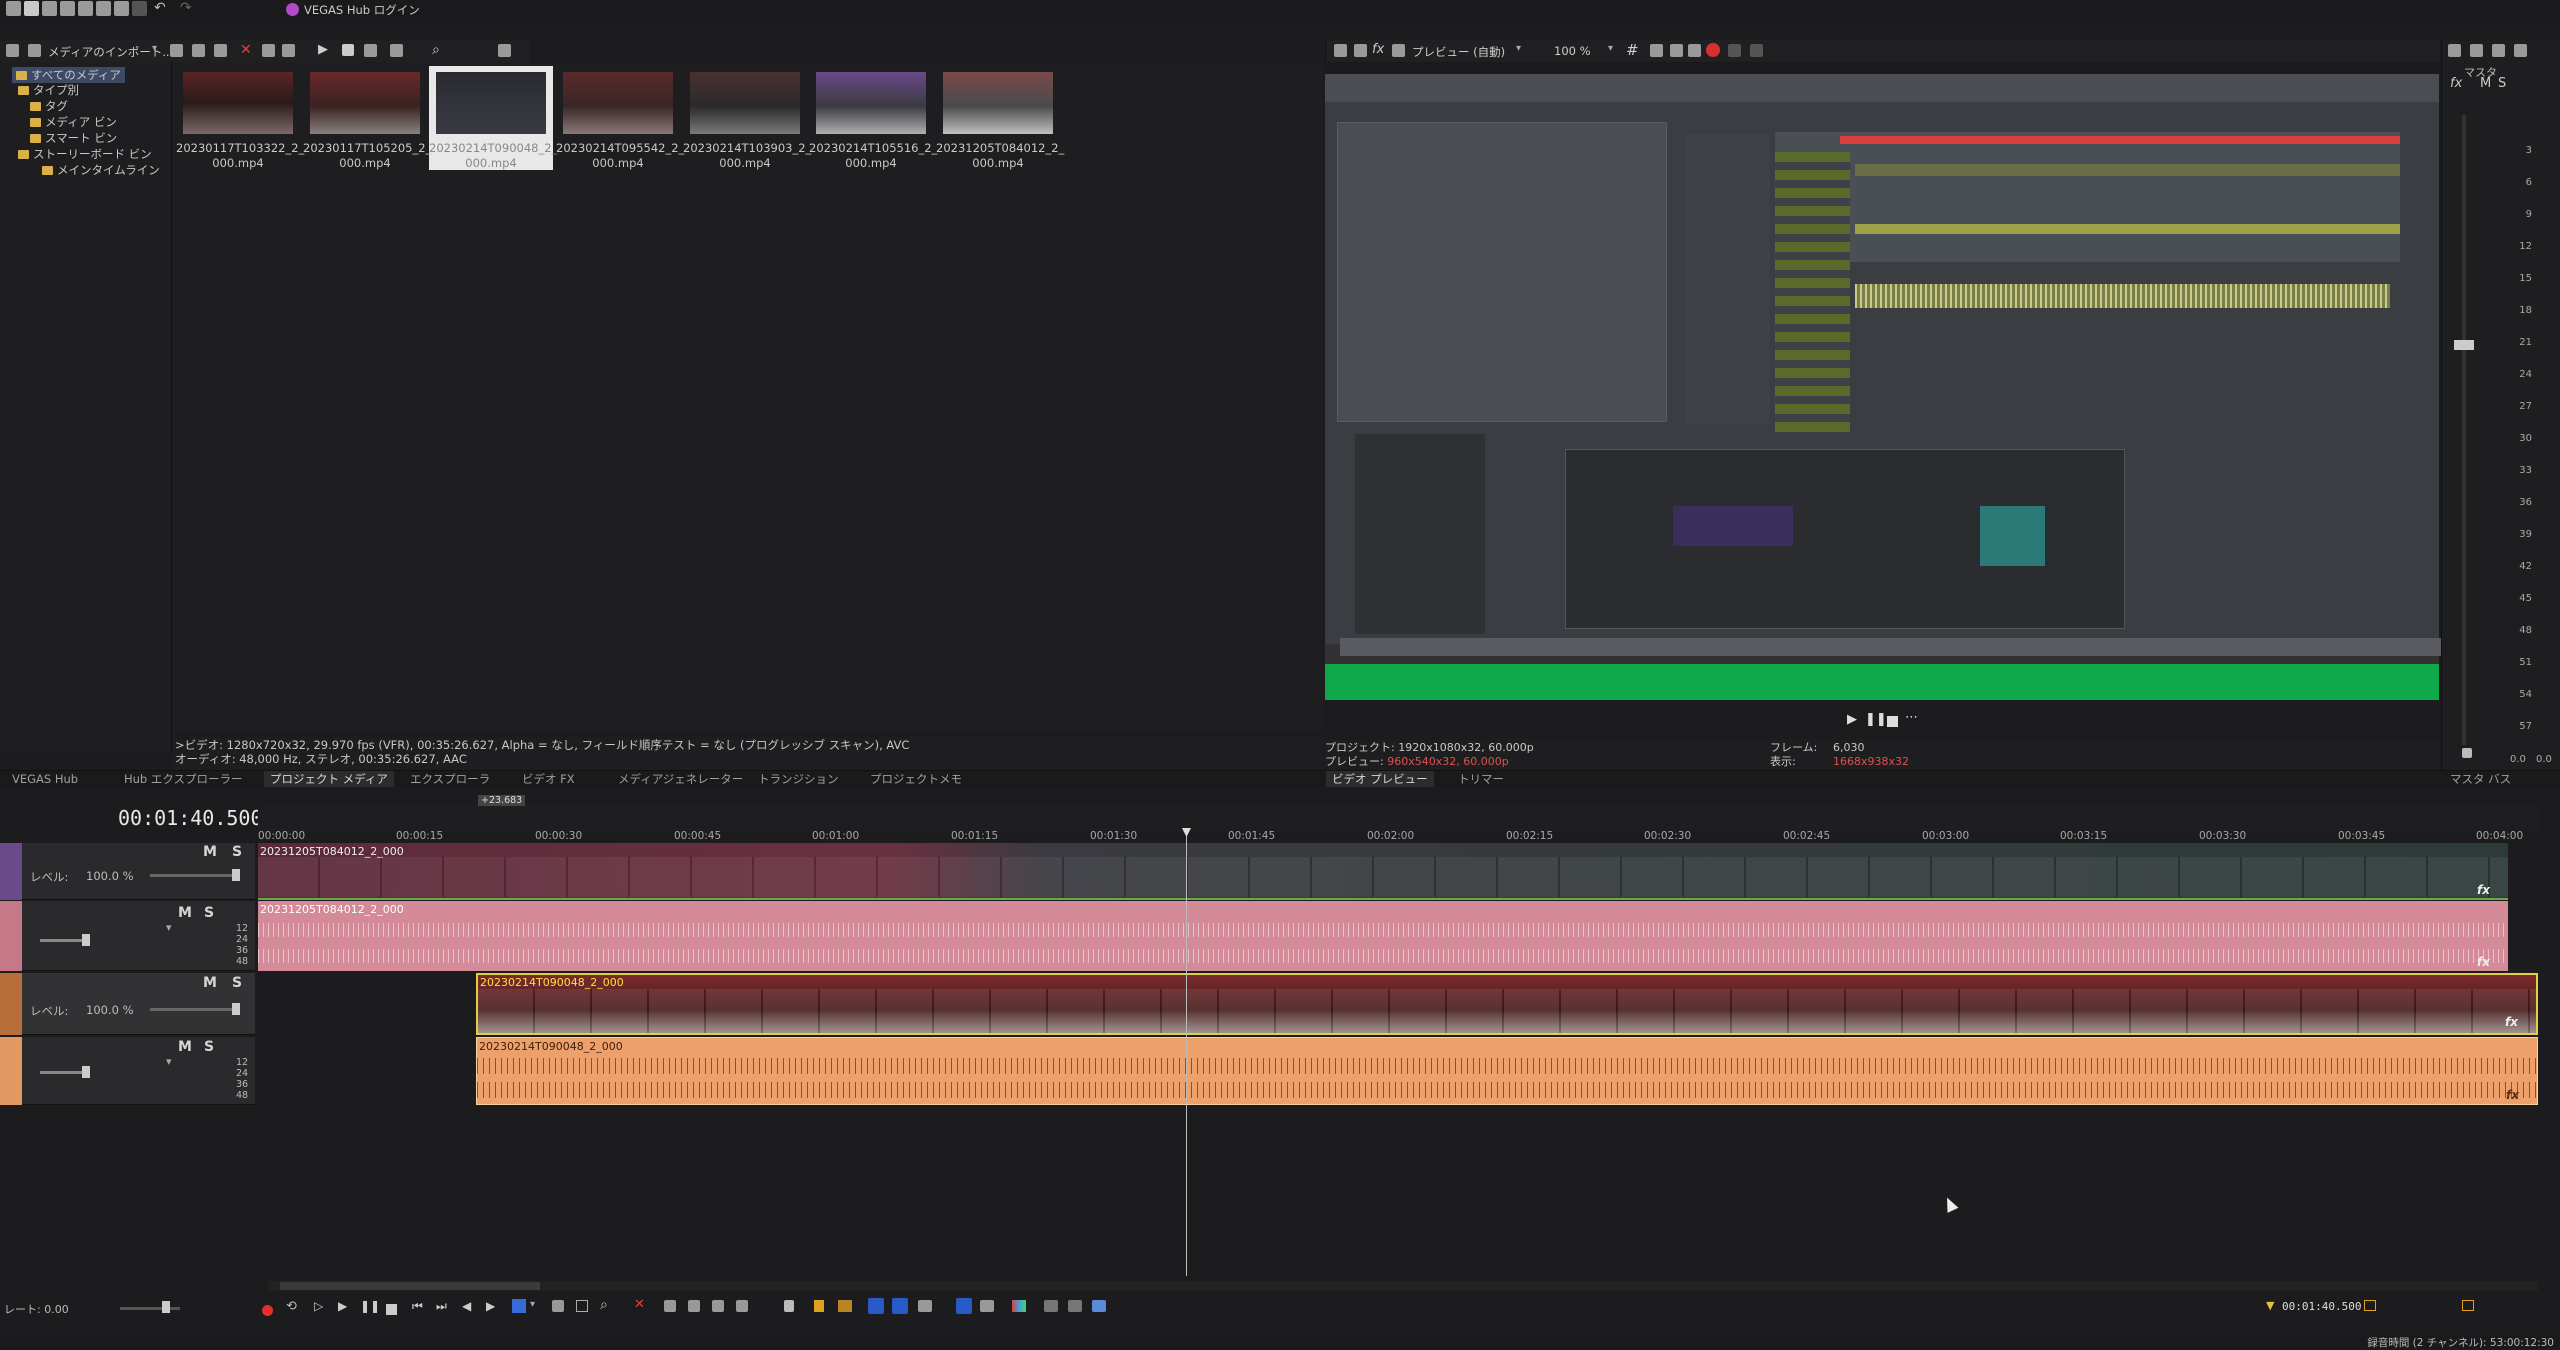 The height and width of the screenshot is (1350, 2560). I want to click on import-icon, so click(34, 50).